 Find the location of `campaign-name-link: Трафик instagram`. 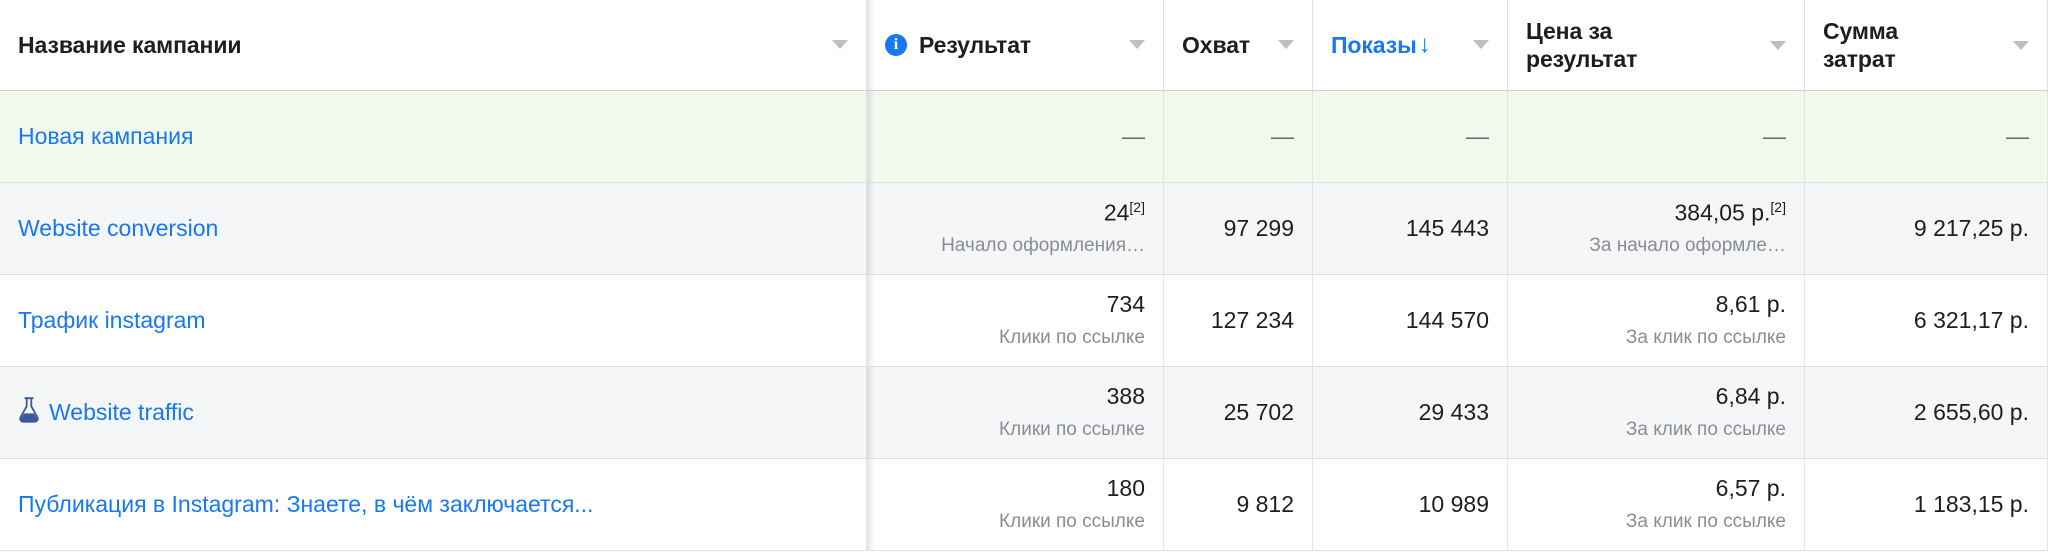

campaign-name-link: Трафик instagram is located at coordinates (112, 320).